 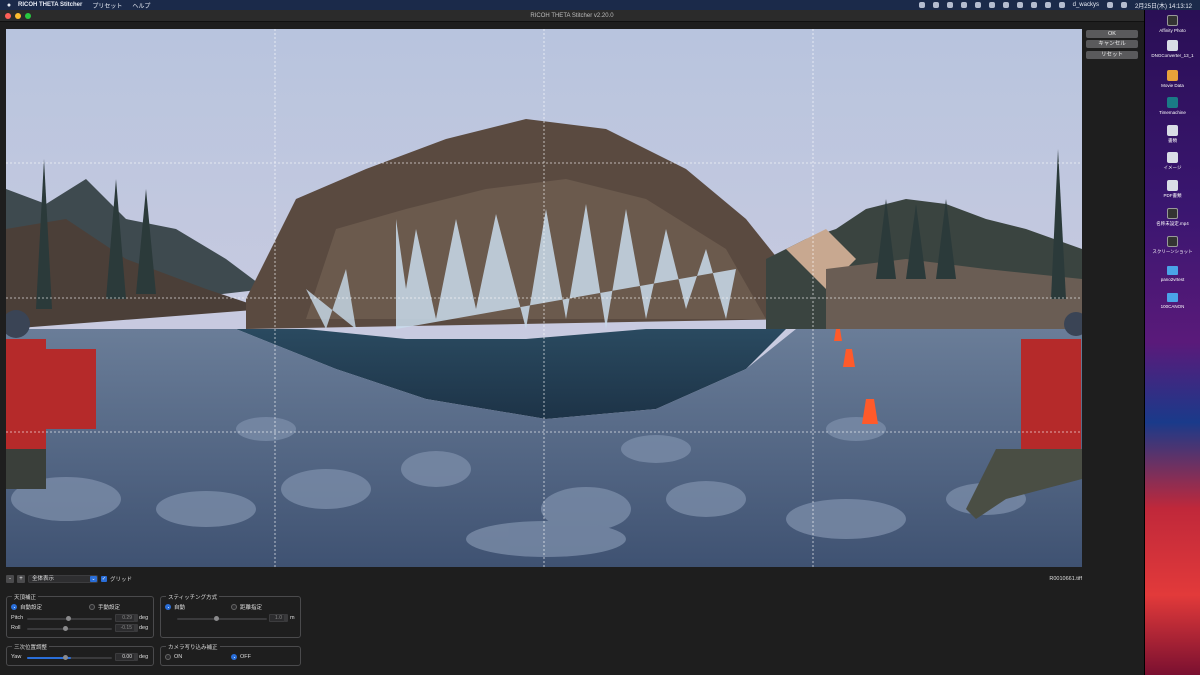 What do you see at coordinates (1047, 5) in the screenshot?
I see `bluetooth-icon` at bounding box center [1047, 5].